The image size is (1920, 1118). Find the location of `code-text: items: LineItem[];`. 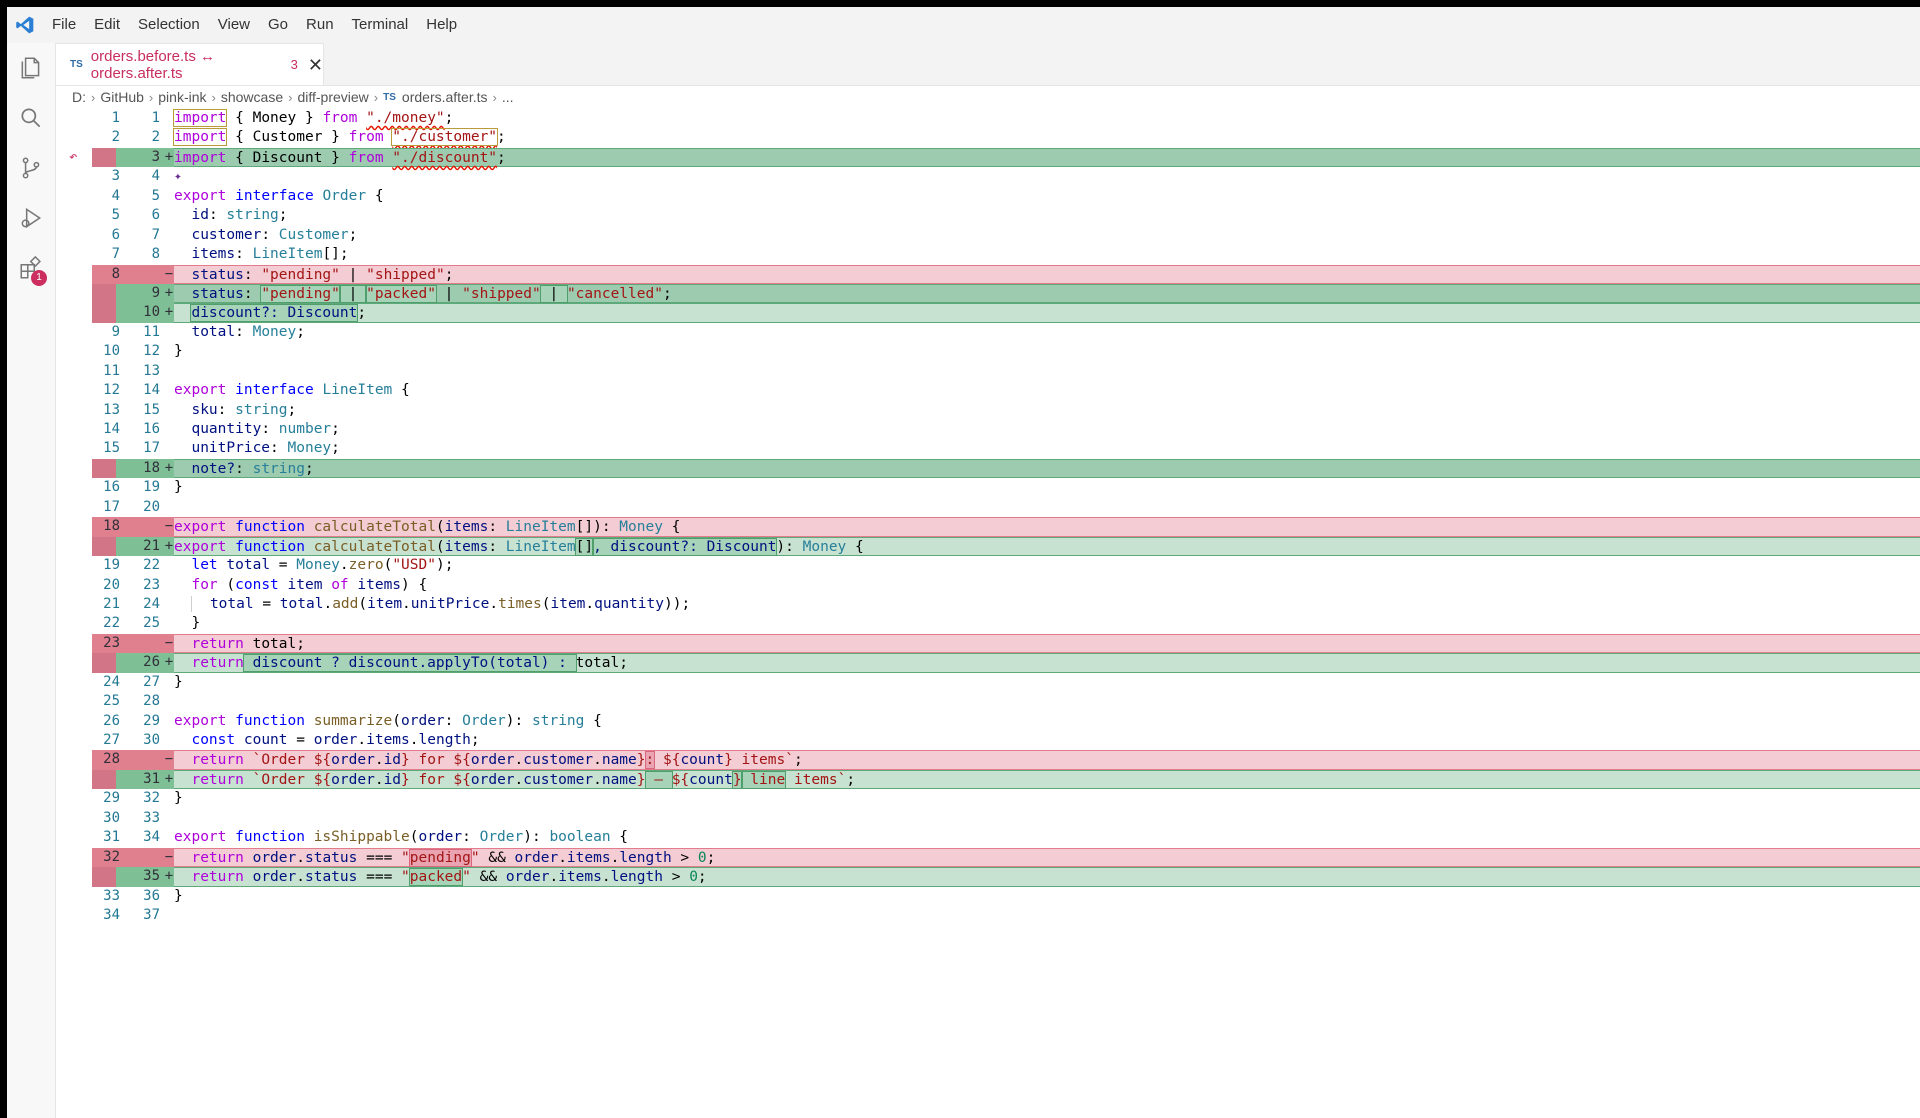

code-text: items: LineItem[]; is located at coordinates (270, 254).